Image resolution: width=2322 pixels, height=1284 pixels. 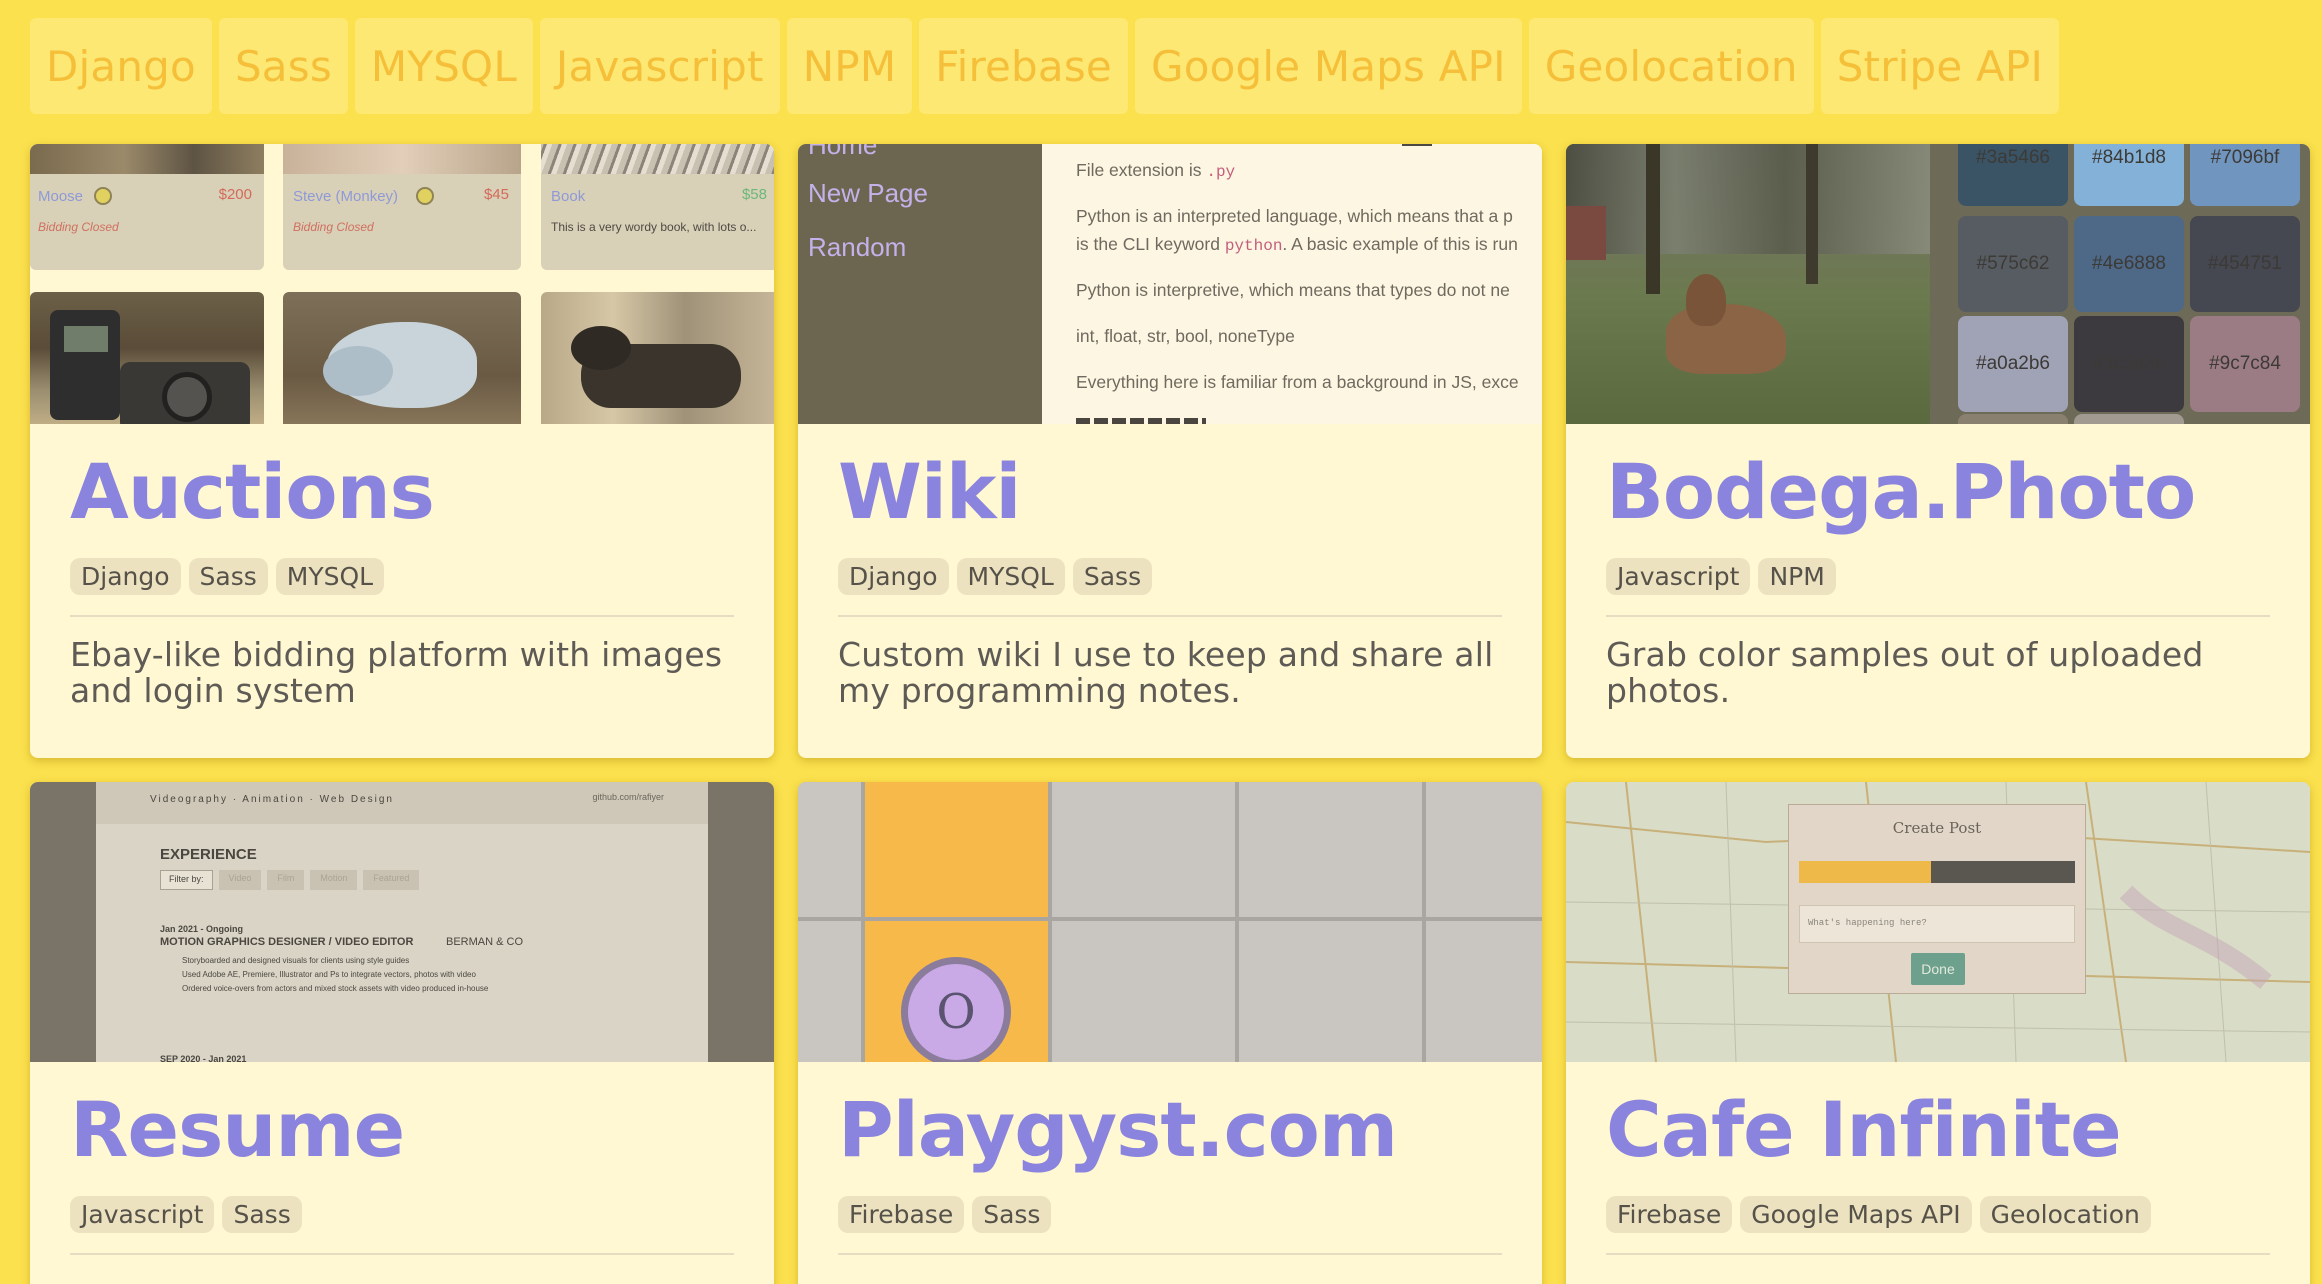 What do you see at coordinates (1865, 872) in the screenshot?
I see `upload-progress-fill` at bounding box center [1865, 872].